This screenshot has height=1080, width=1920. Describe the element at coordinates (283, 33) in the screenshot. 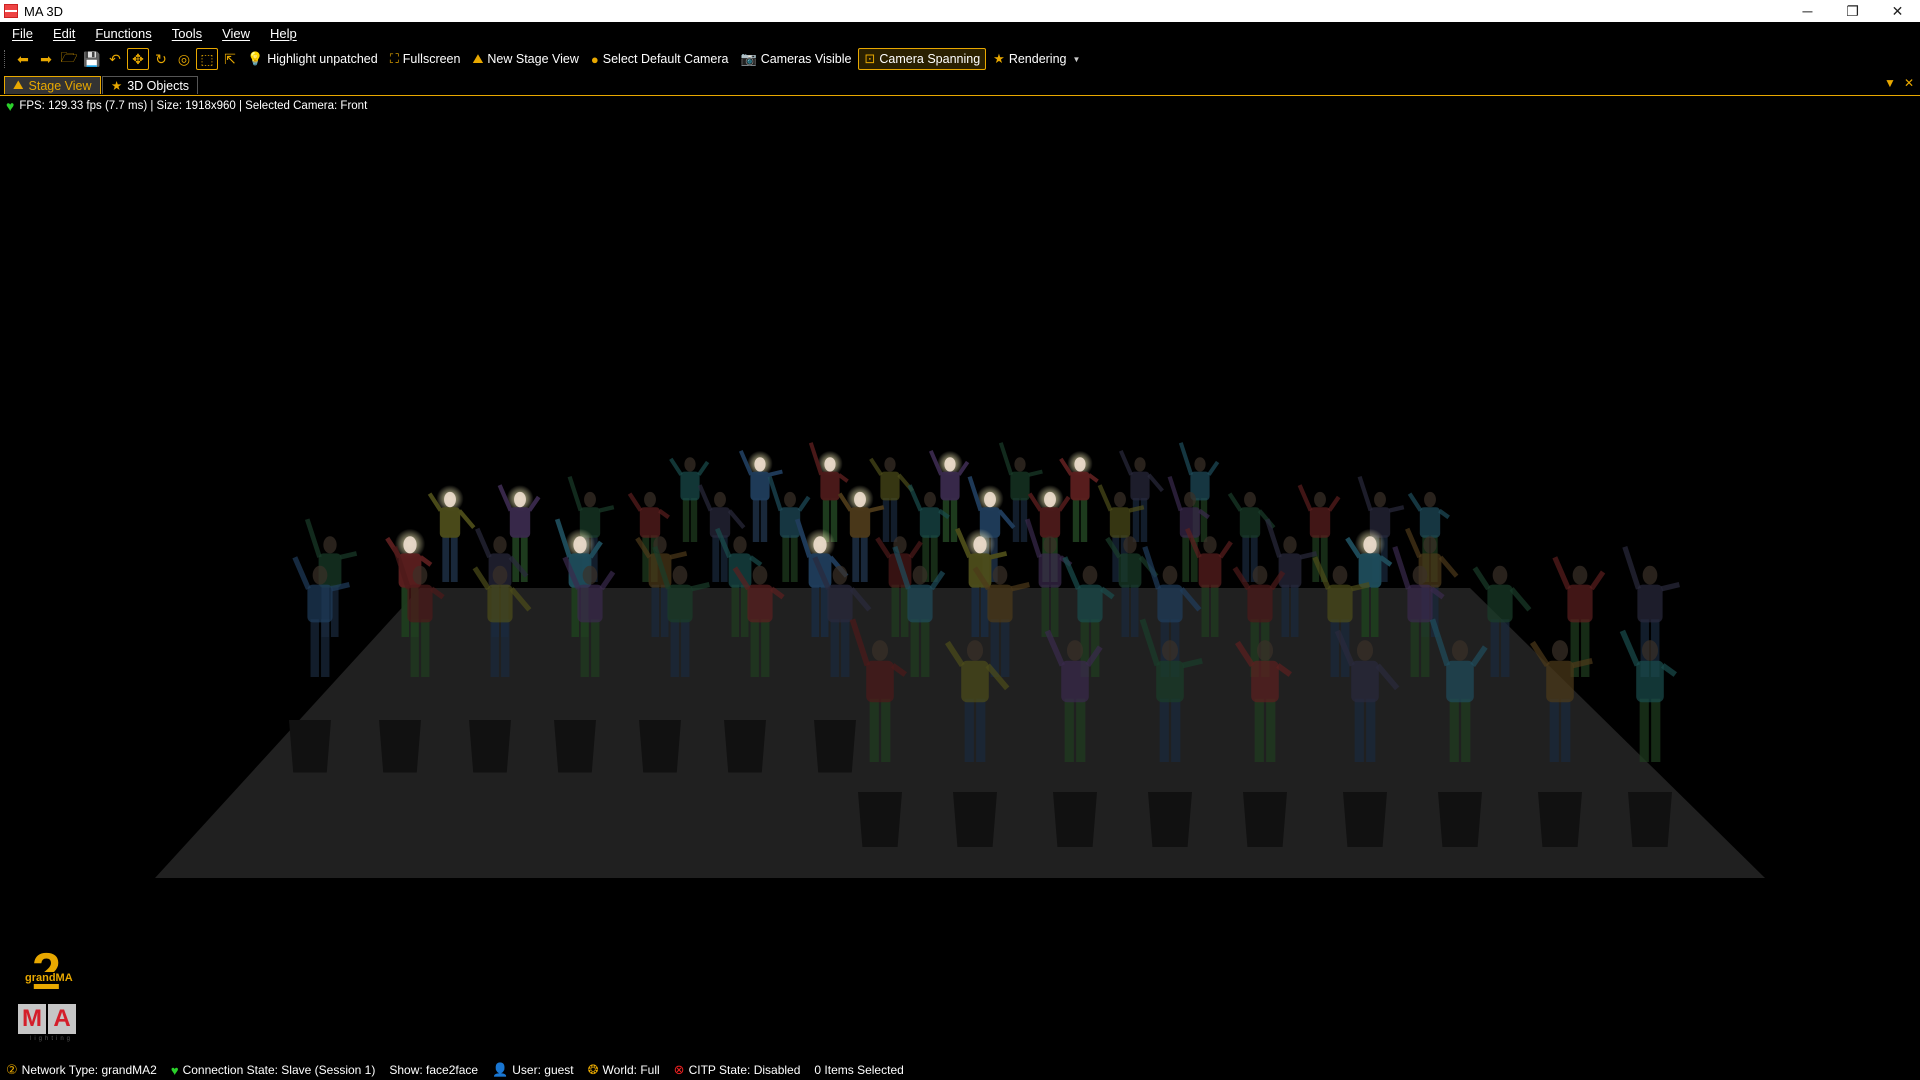

I see `menu-help: Help` at that location.